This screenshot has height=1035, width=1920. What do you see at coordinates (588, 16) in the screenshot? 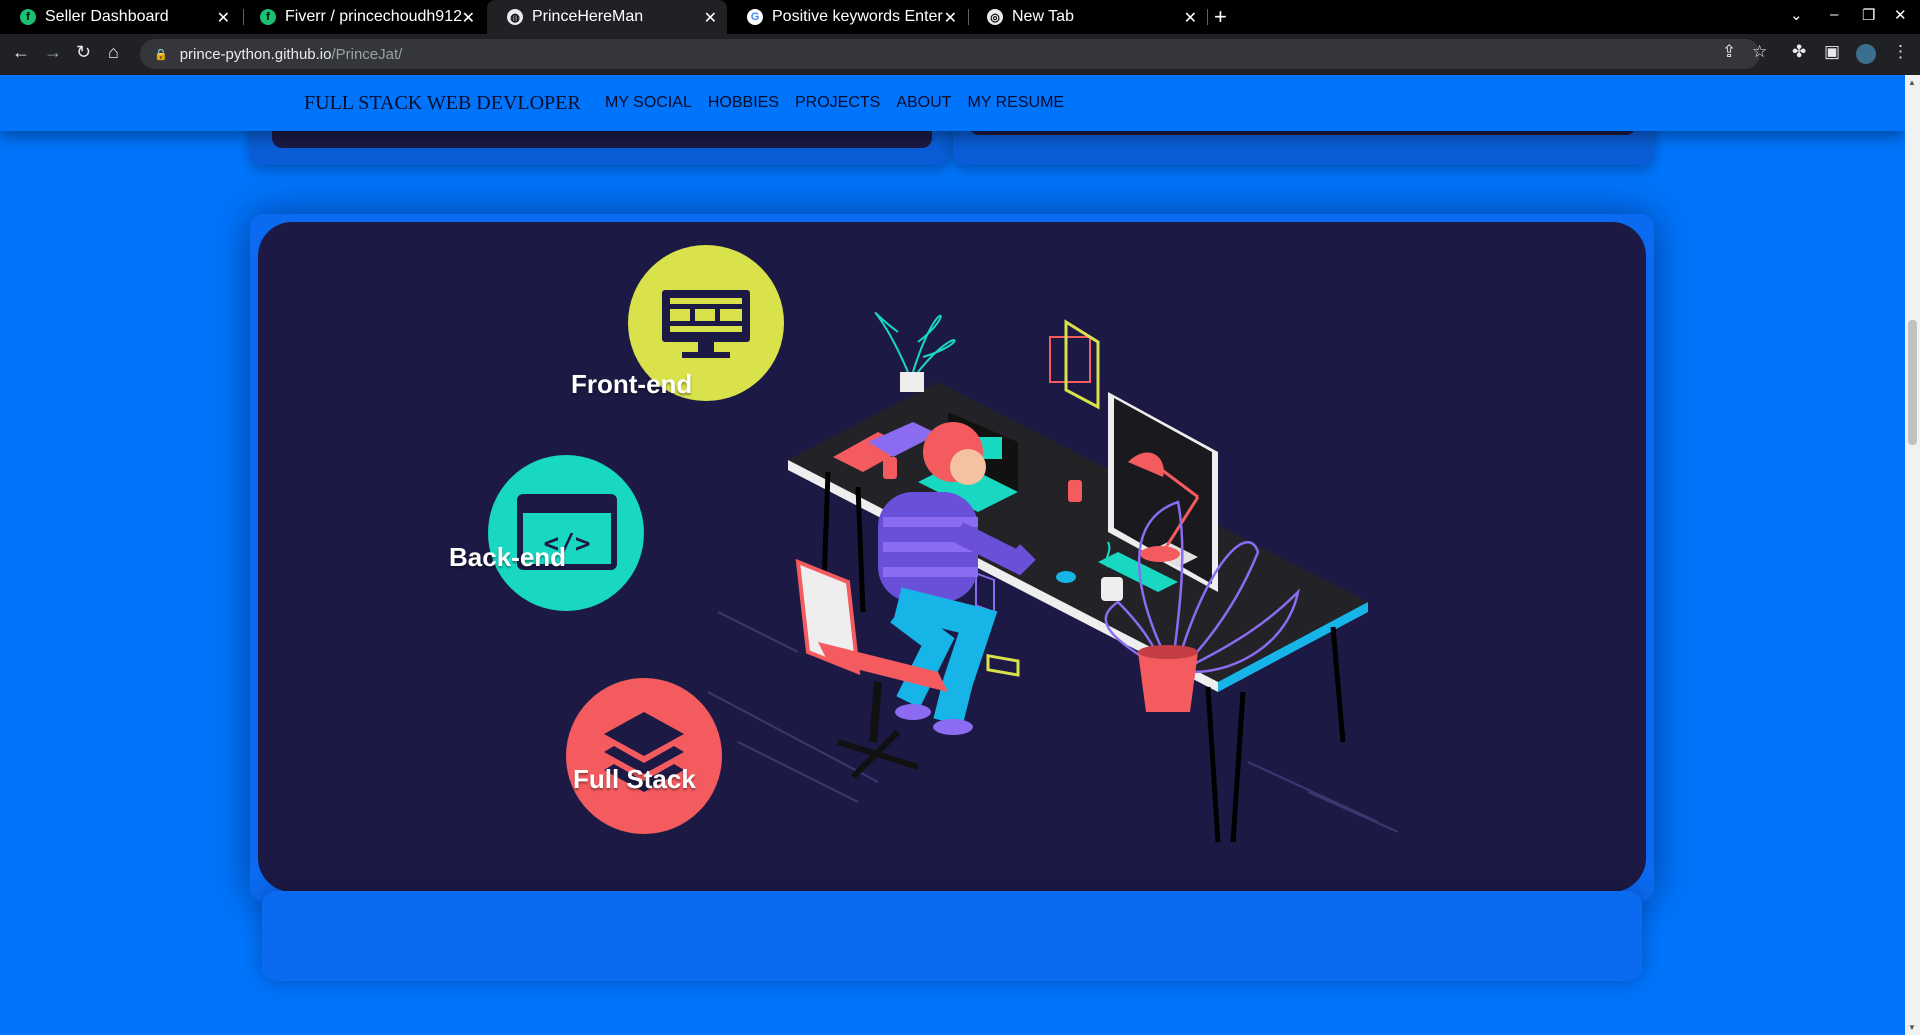
I see `tab-title: PrinceHereMan` at bounding box center [588, 16].